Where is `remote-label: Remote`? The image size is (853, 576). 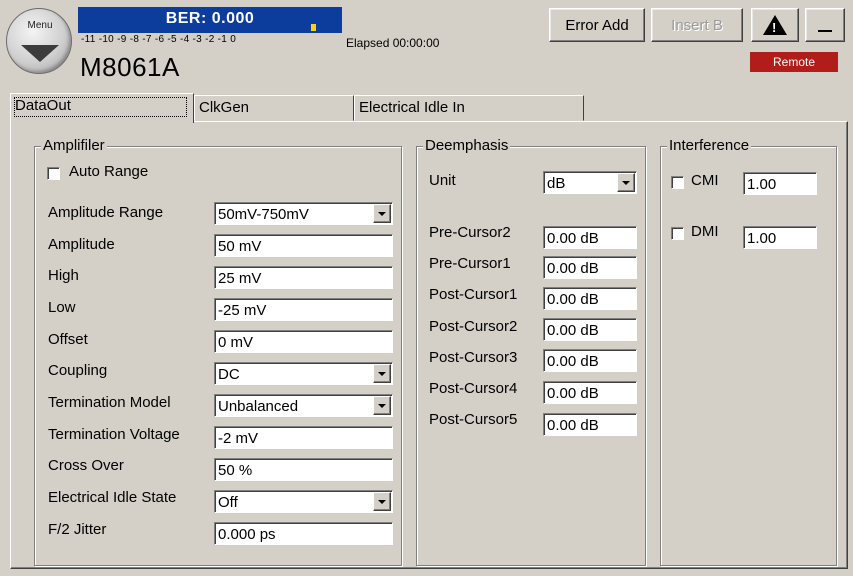
remote-label: Remote is located at coordinates (794, 62).